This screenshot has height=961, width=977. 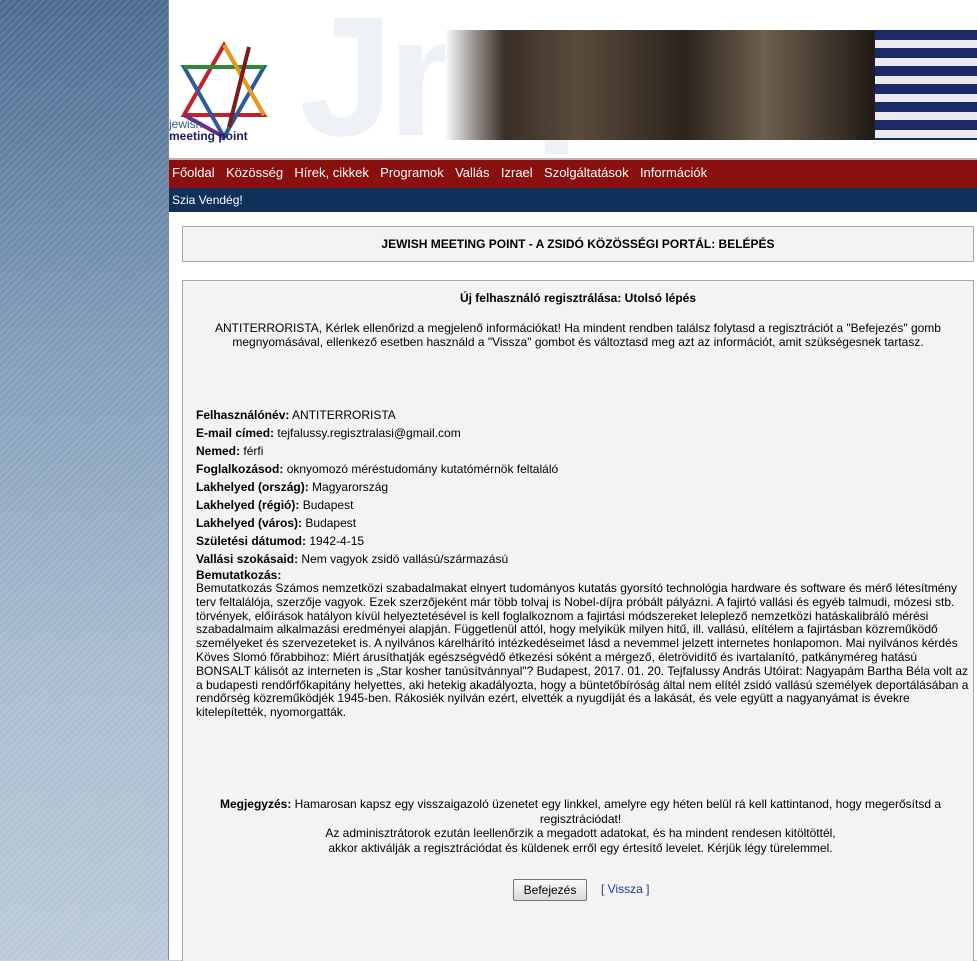 I want to click on field-label: Foglalkozásod:, so click(x=240, y=469).